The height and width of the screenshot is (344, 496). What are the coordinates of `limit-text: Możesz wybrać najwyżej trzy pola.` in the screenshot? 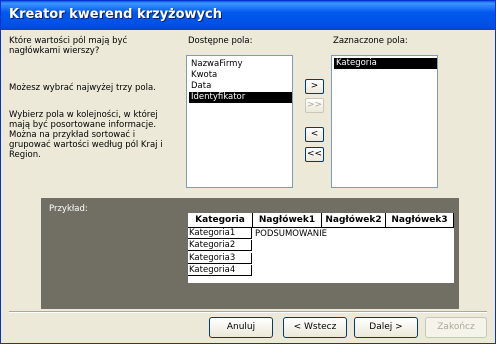 It's located at (82, 88).